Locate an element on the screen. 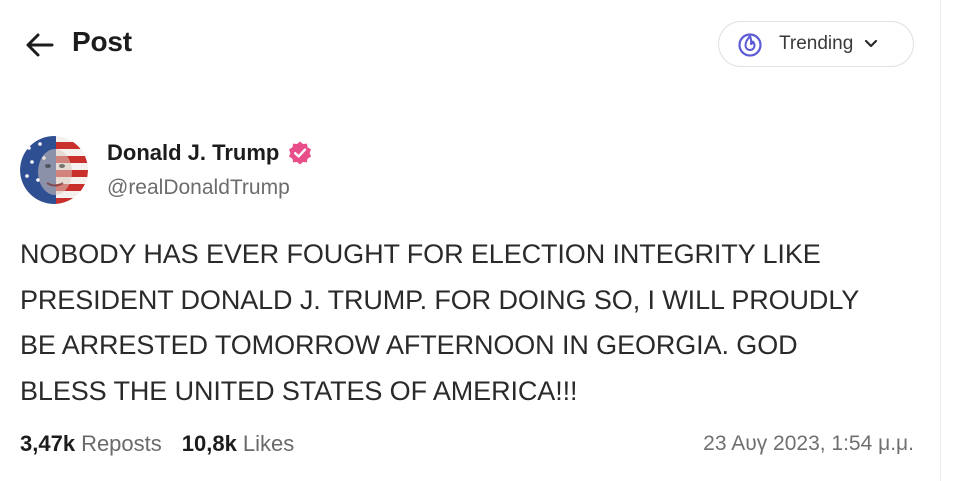  page-title: Post is located at coordinates (102, 41).